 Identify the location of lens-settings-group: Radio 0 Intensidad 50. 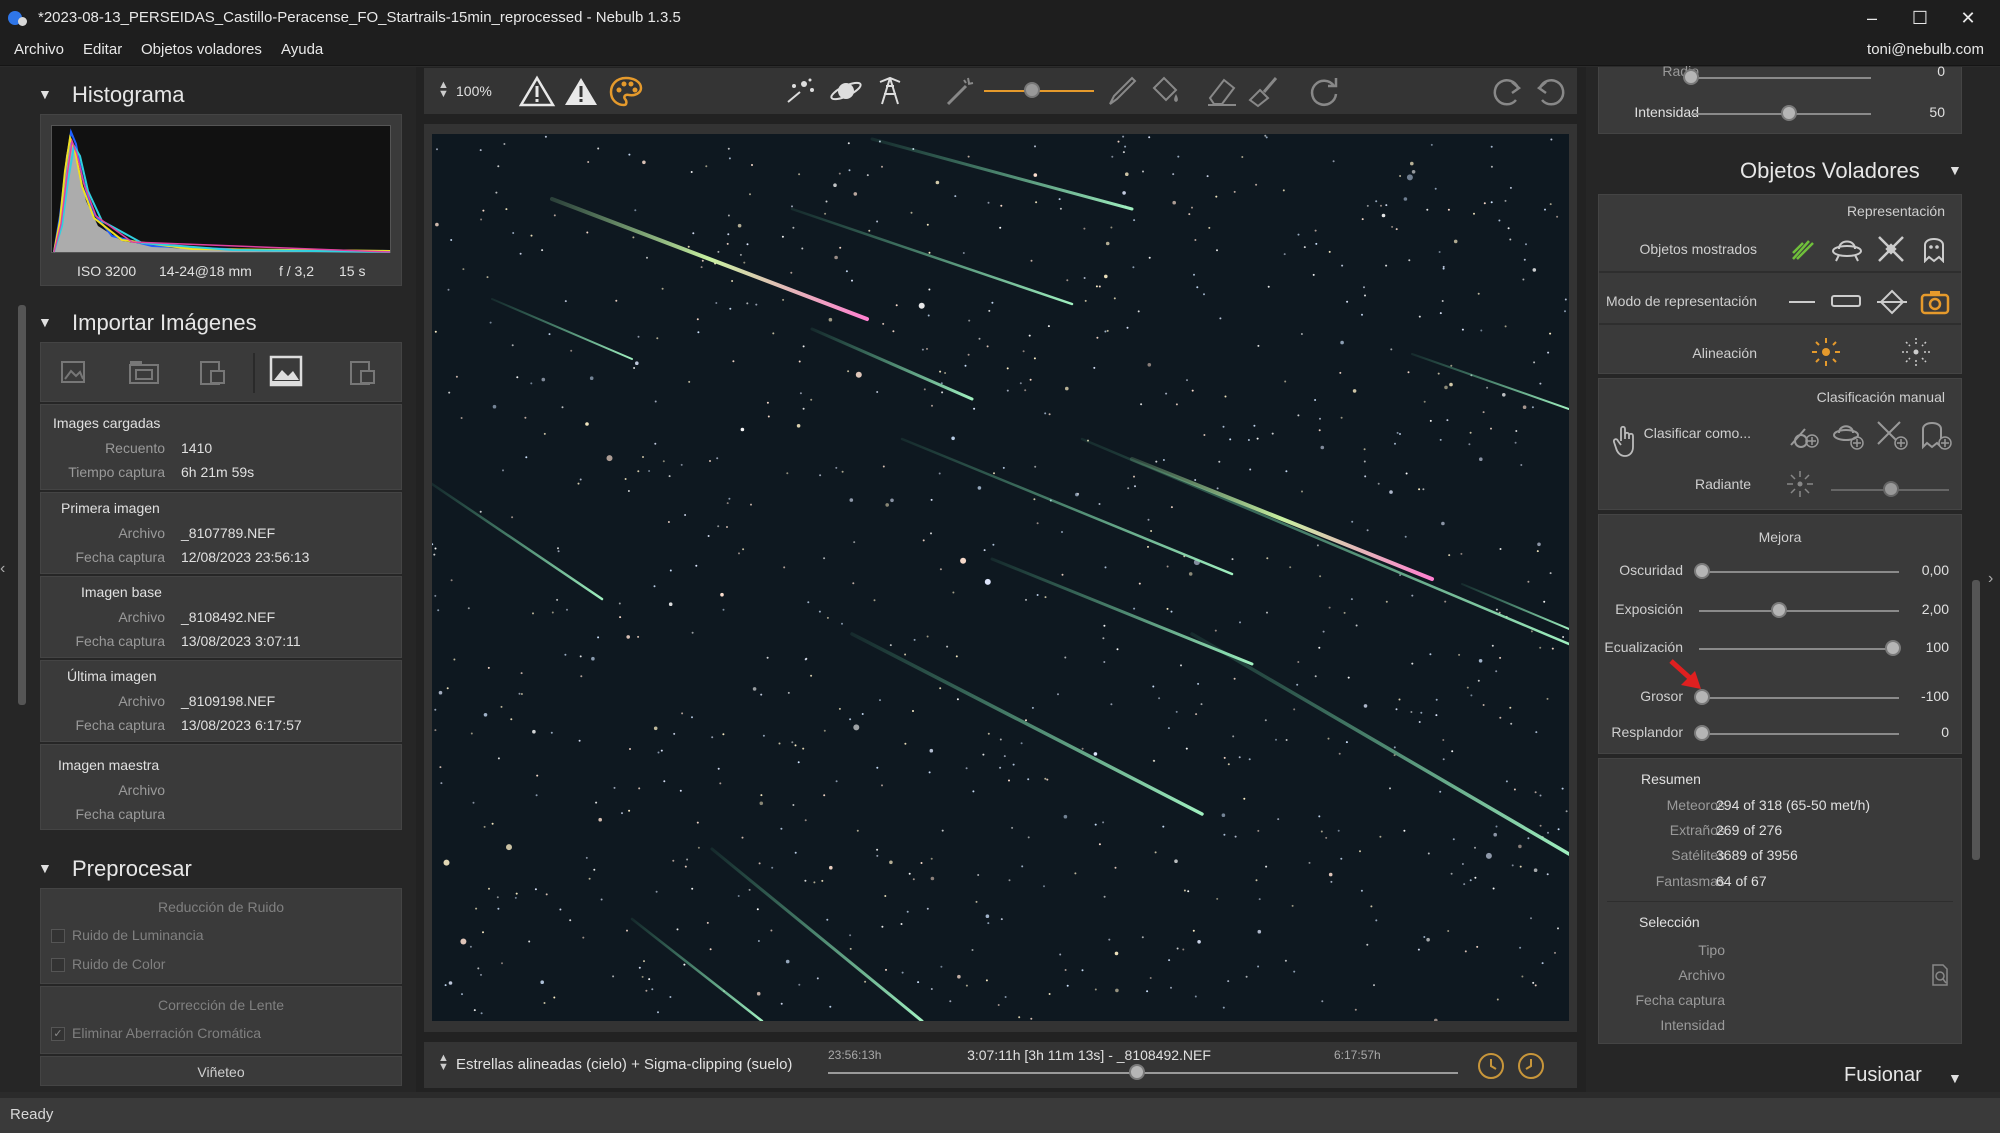
(1780, 98).